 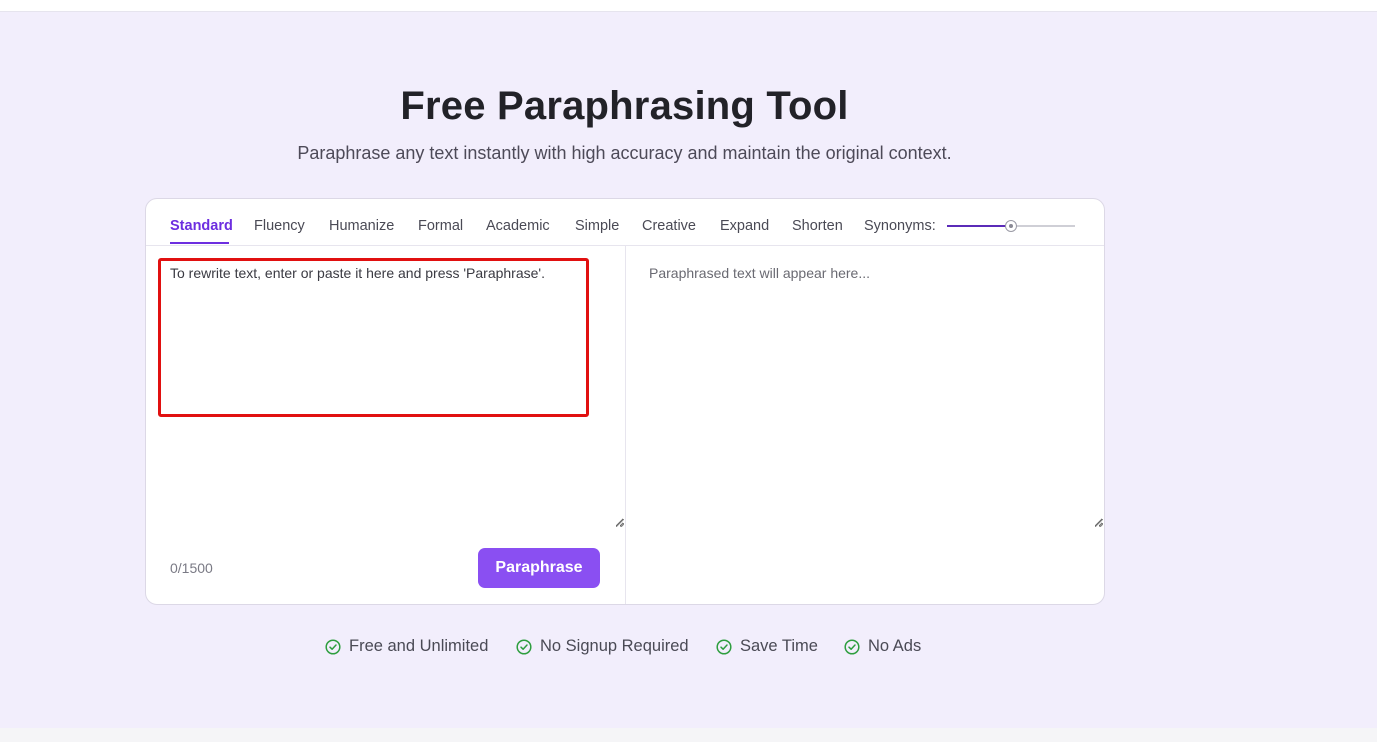 I want to click on tab-academic: Academic, so click(x=518, y=226).